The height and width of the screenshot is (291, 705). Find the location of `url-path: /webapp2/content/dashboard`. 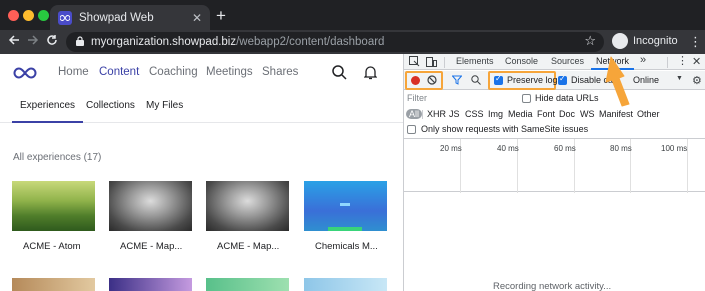

url-path: /webapp2/content/dashboard is located at coordinates (310, 42).